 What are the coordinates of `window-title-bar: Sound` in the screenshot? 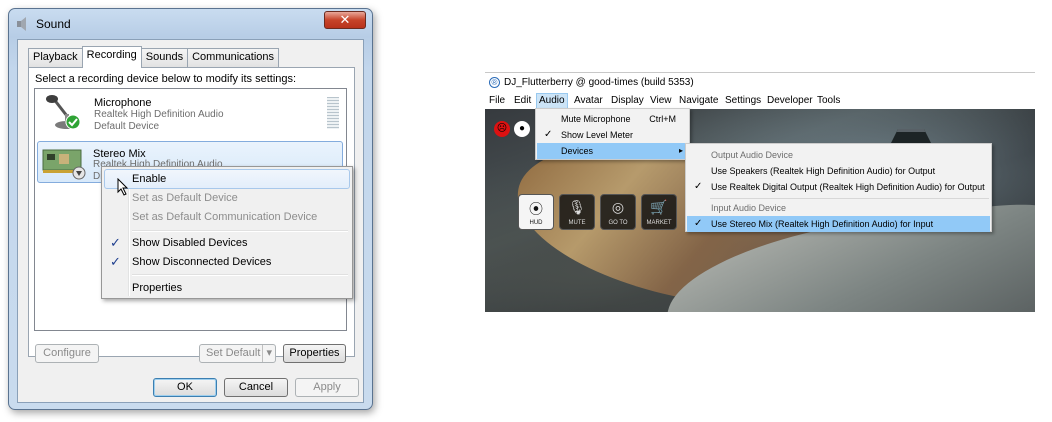 It's located at (43, 24).